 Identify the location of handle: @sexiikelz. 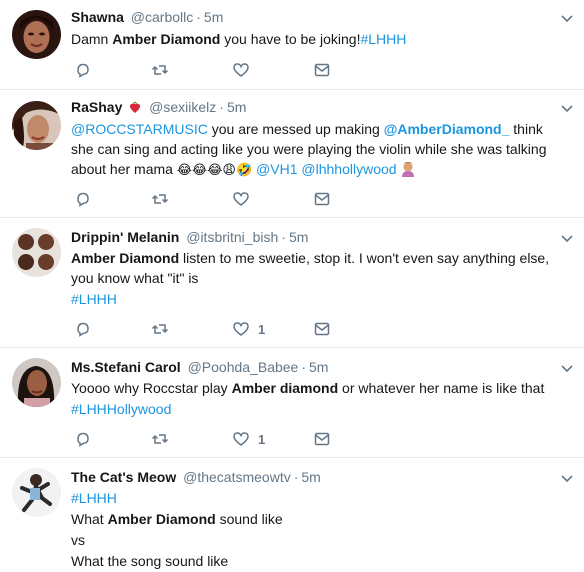
(182, 107).